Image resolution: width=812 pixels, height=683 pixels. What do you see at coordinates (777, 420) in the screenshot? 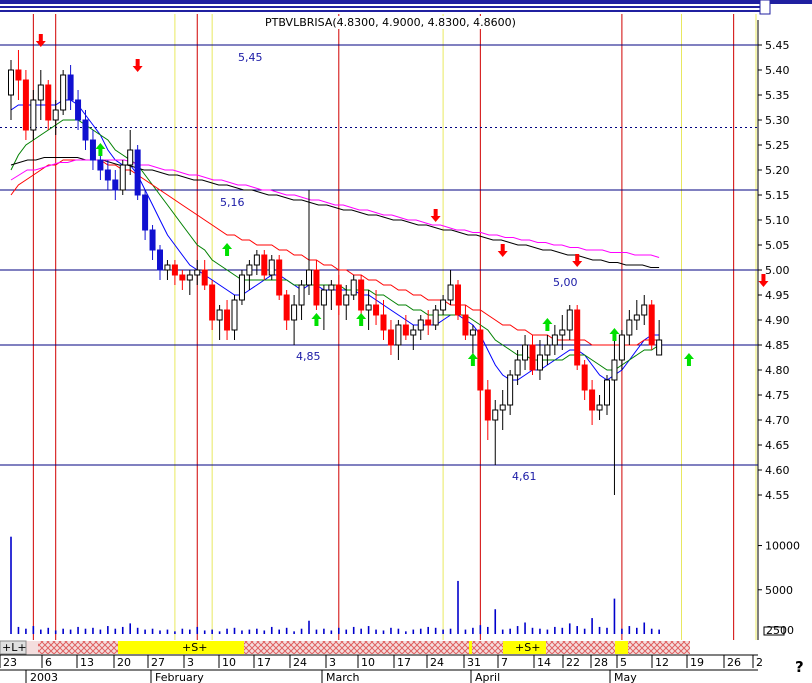
I see `price-tick-label: 4.70` at bounding box center [777, 420].